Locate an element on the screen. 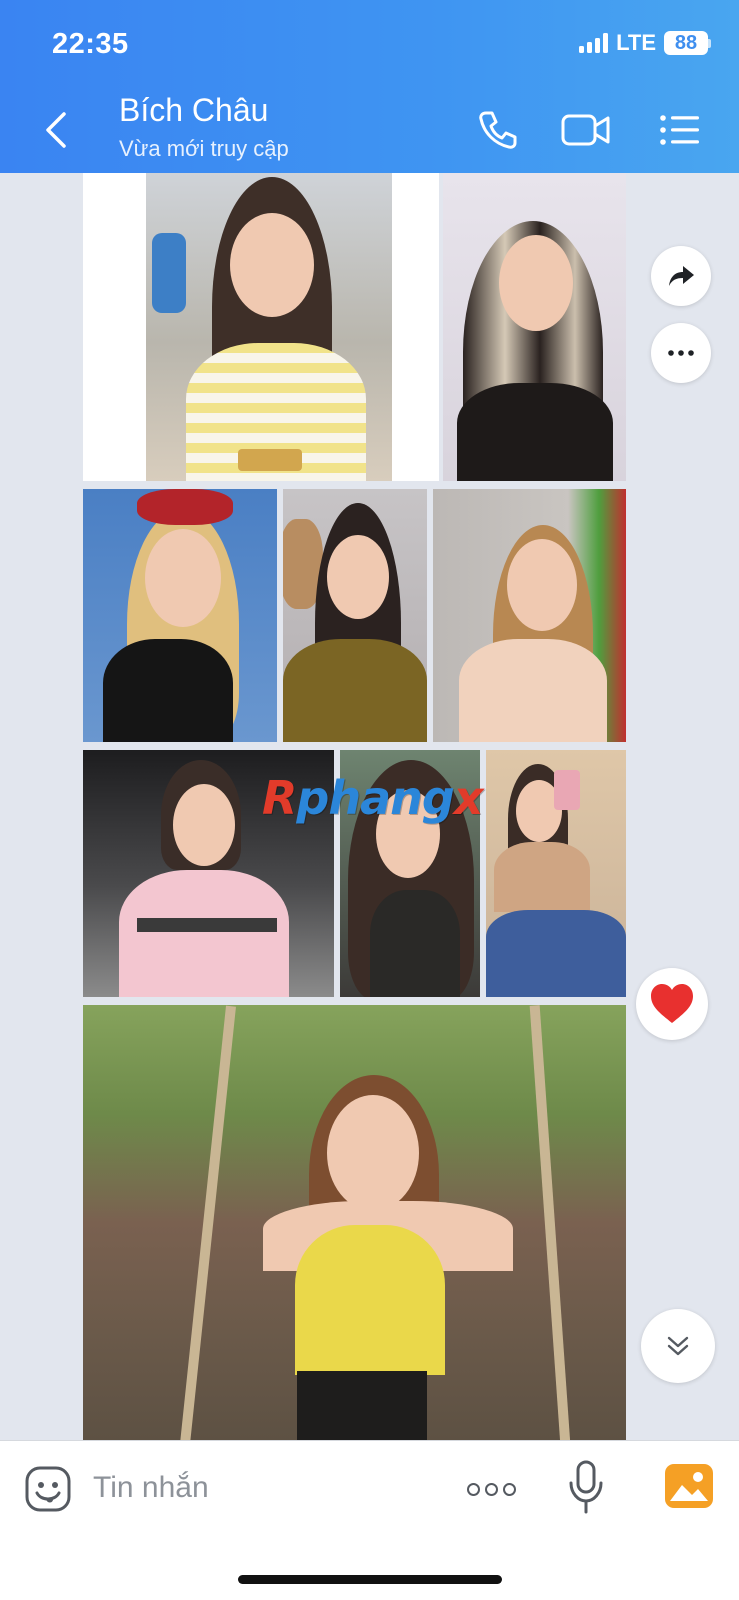  chat-header: 22:35 LTE 88 Bích Châu Vừa mới truy cập is located at coordinates (369, 86).